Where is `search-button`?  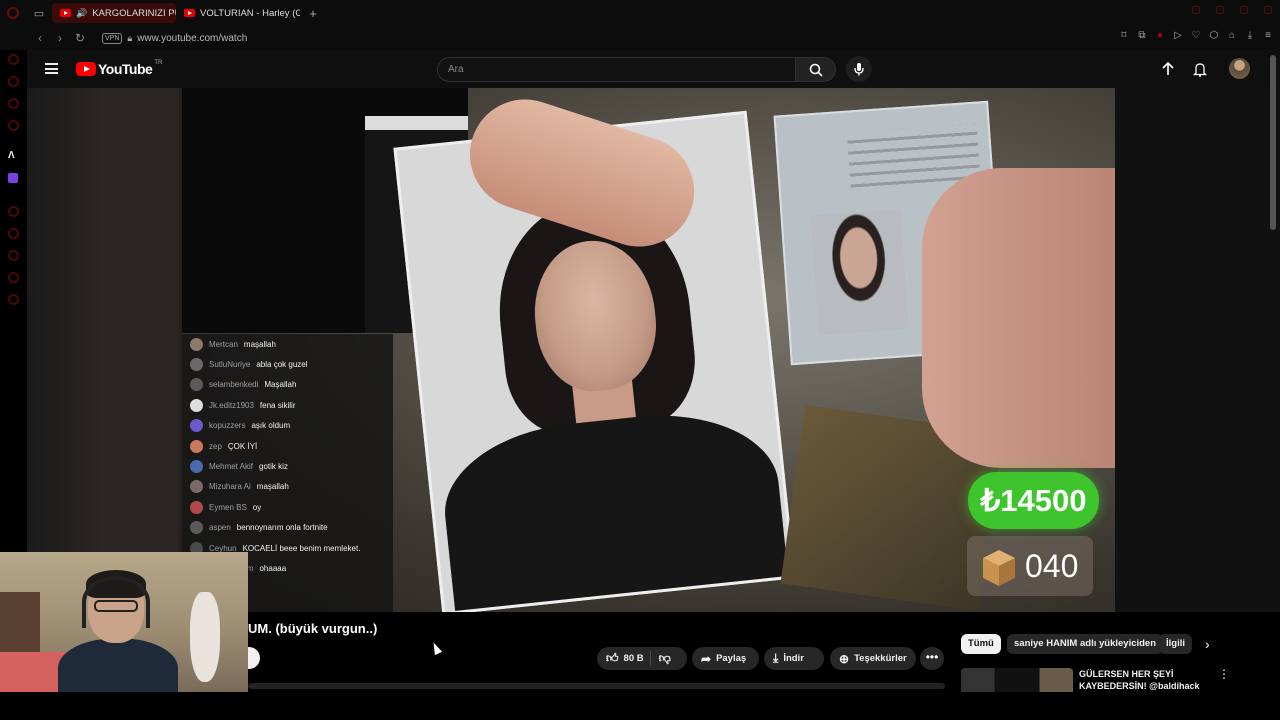
search-button is located at coordinates (816, 69).